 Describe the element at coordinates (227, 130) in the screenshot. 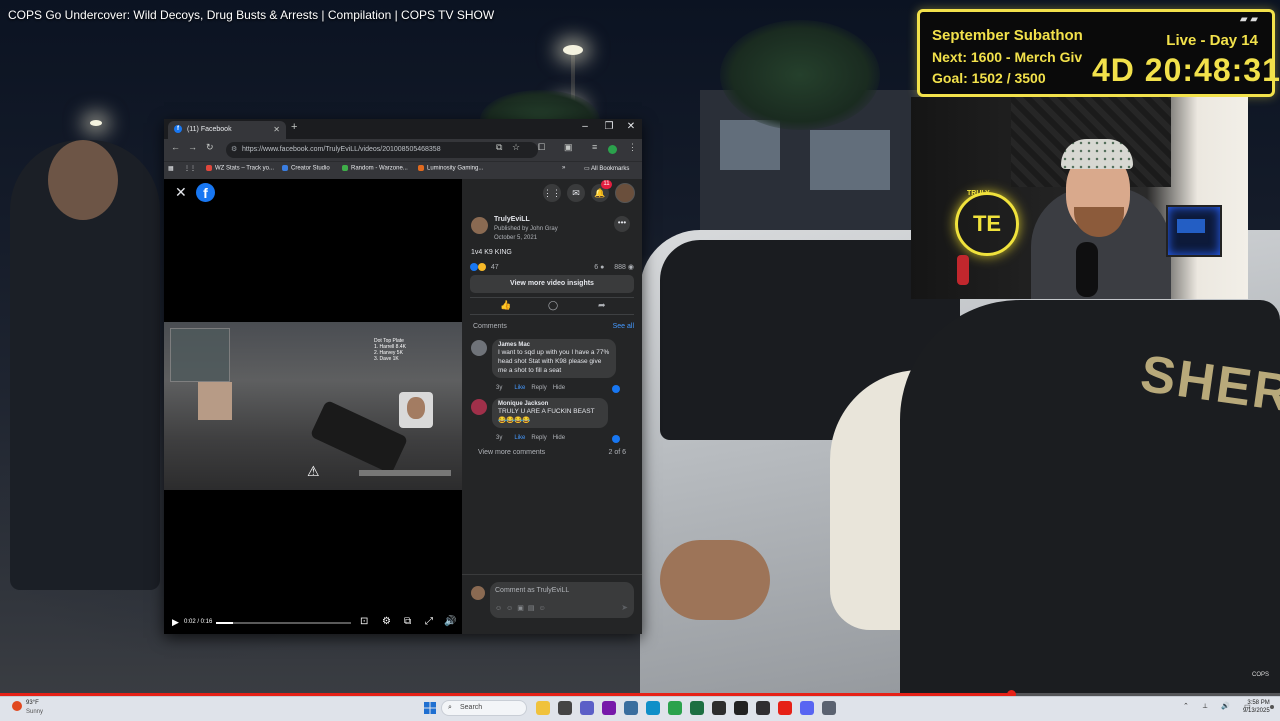

I see `tab-facebook: f (11) Facebook ✕` at that location.